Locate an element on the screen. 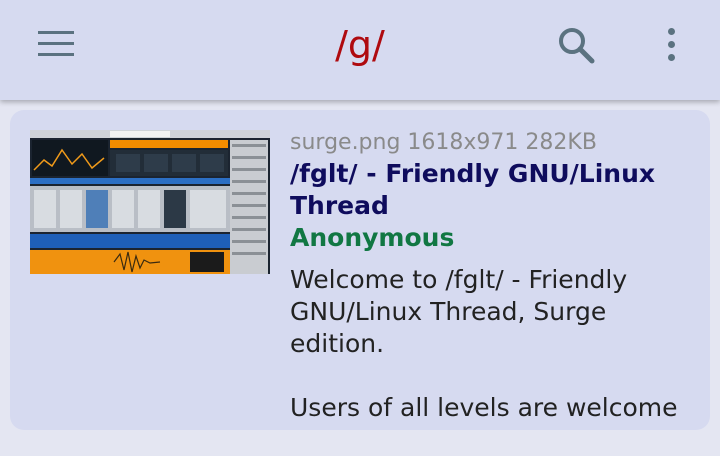 The image size is (720, 456). poster-name: Anonymous is located at coordinates (372, 237).